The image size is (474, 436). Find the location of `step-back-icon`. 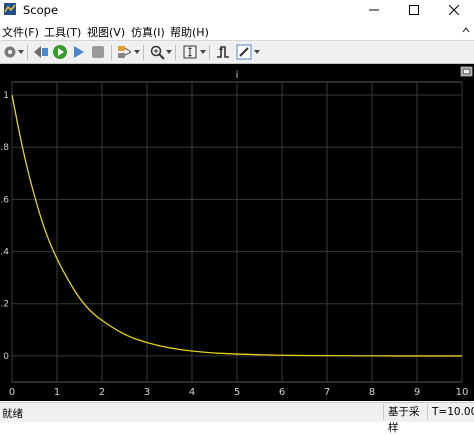

step-back-icon is located at coordinates (41, 52).